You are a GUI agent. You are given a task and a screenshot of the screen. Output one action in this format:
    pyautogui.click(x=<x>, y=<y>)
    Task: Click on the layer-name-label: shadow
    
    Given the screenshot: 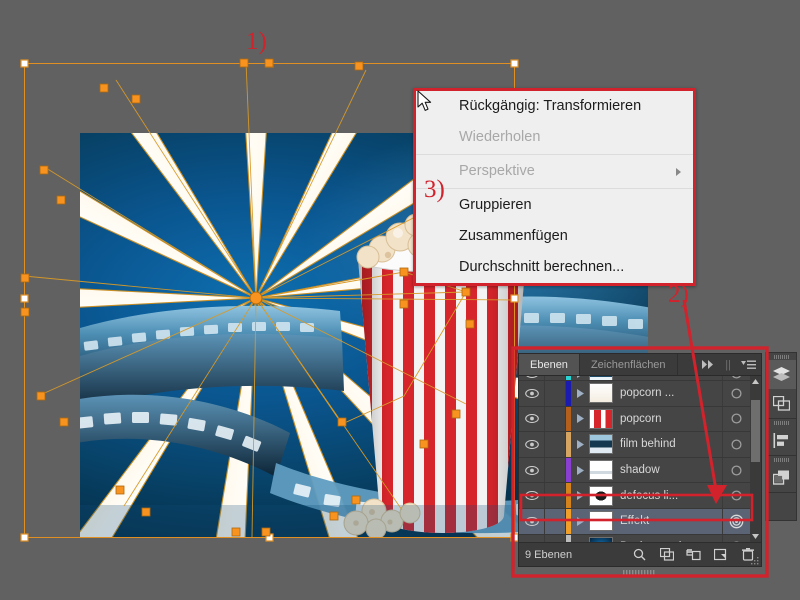 What is the action you would take?
    pyautogui.click(x=640, y=470)
    